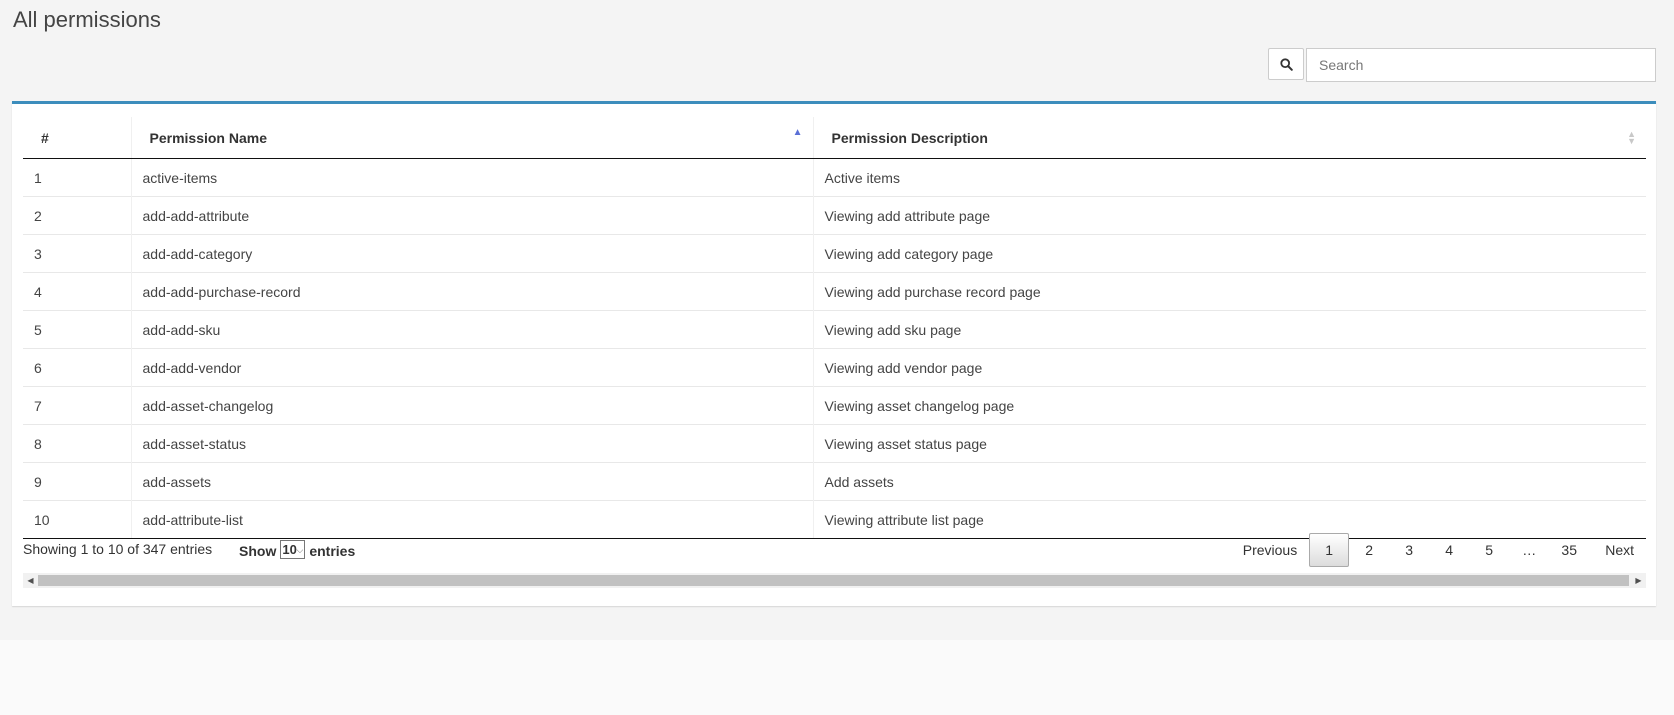  Describe the element at coordinates (1229, 138) in the screenshot. I see `column-header-permission-description: Permission Description ▲ ▼` at that location.